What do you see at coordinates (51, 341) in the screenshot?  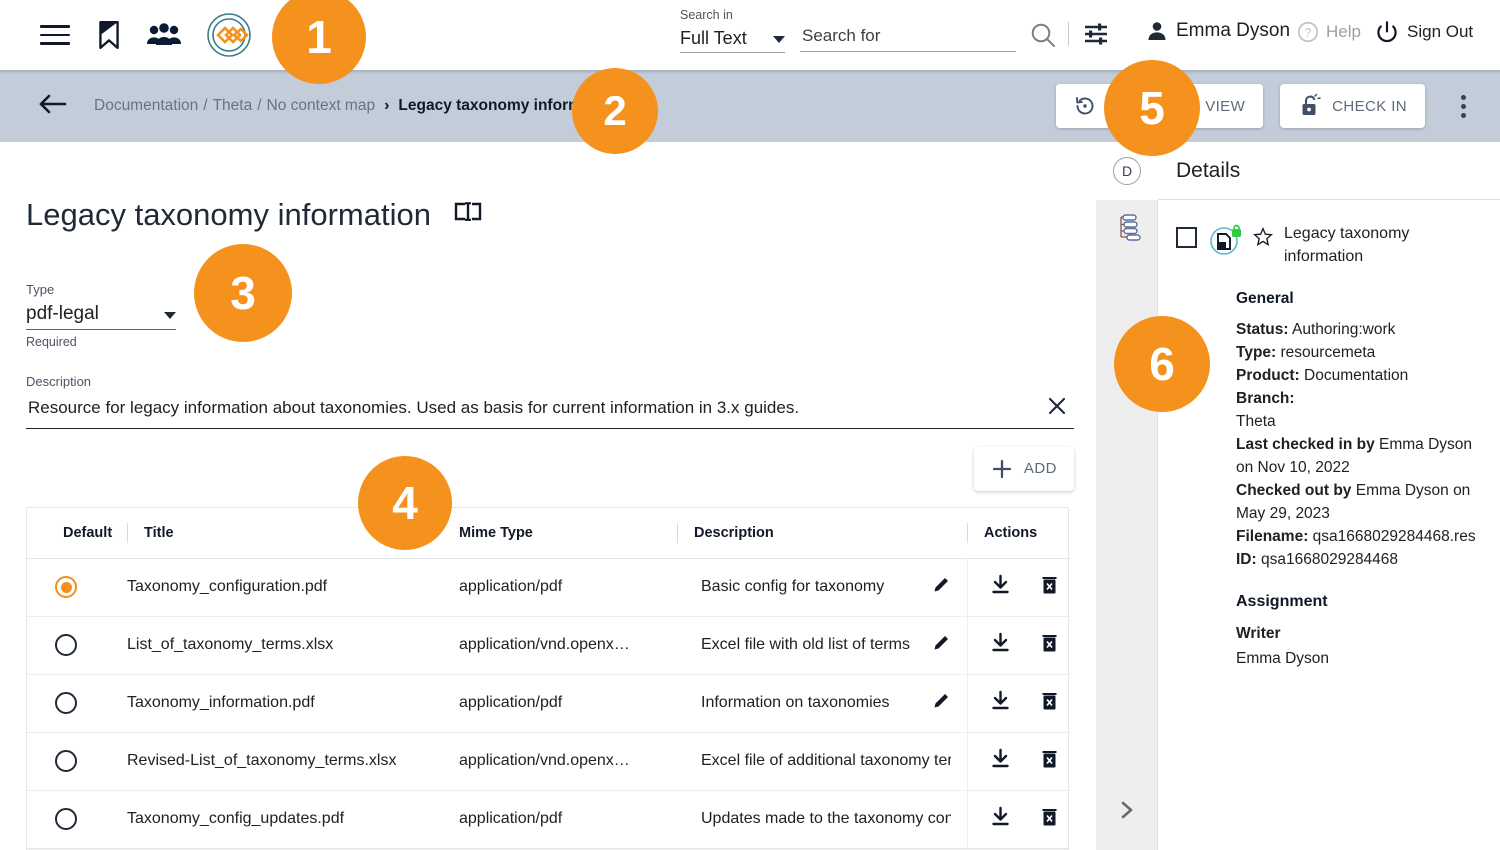 I see `type-required-note: Required` at bounding box center [51, 341].